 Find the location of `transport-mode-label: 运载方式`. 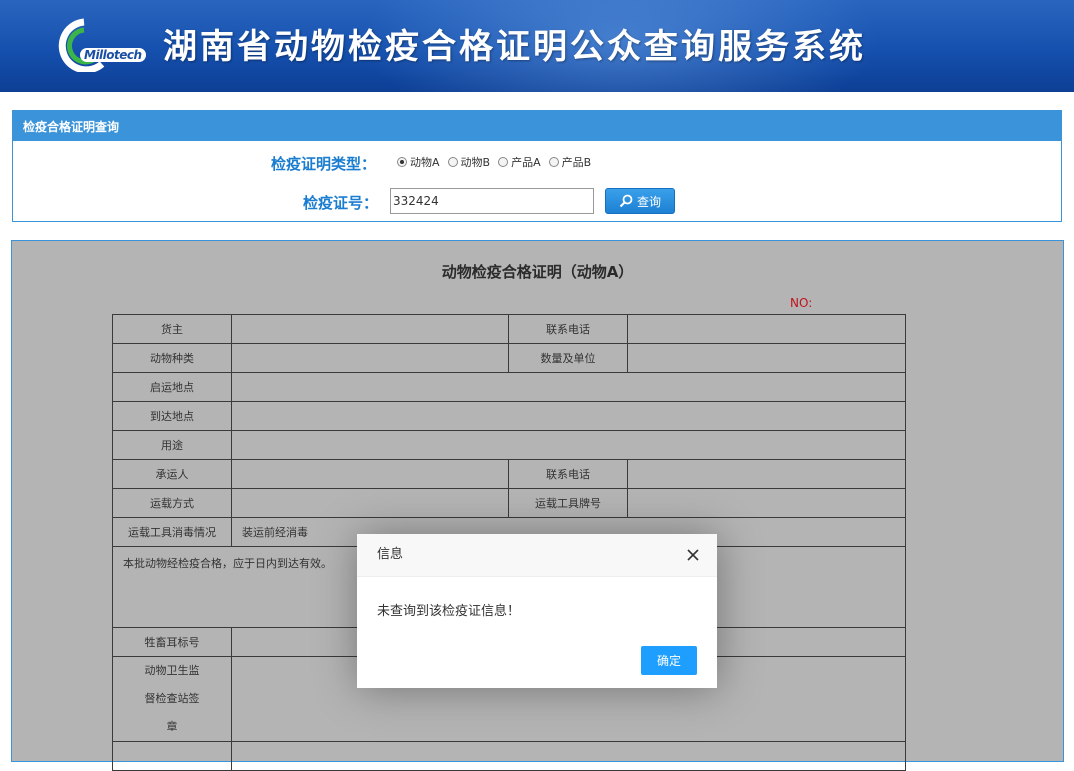

transport-mode-label: 运载方式 is located at coordinates (172, 503).